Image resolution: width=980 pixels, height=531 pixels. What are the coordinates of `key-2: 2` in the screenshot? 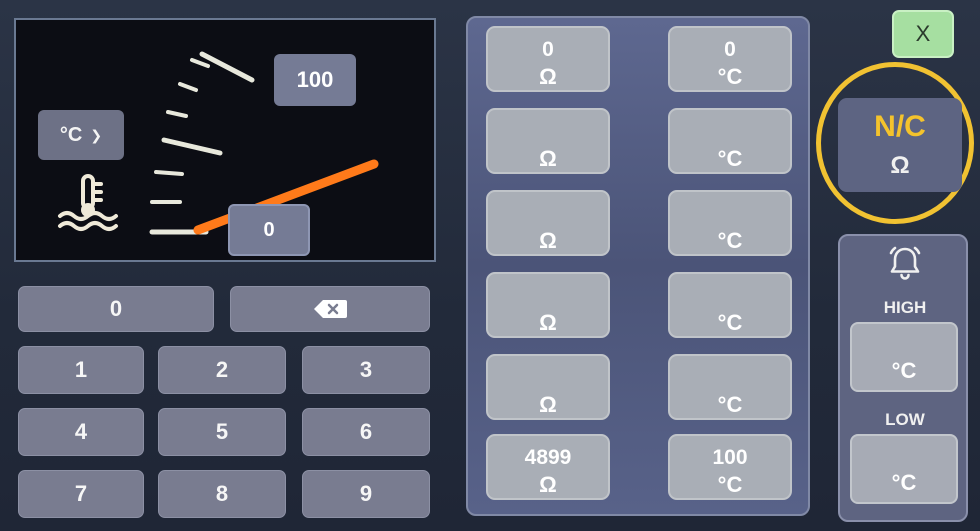 It's located at (222, 370).